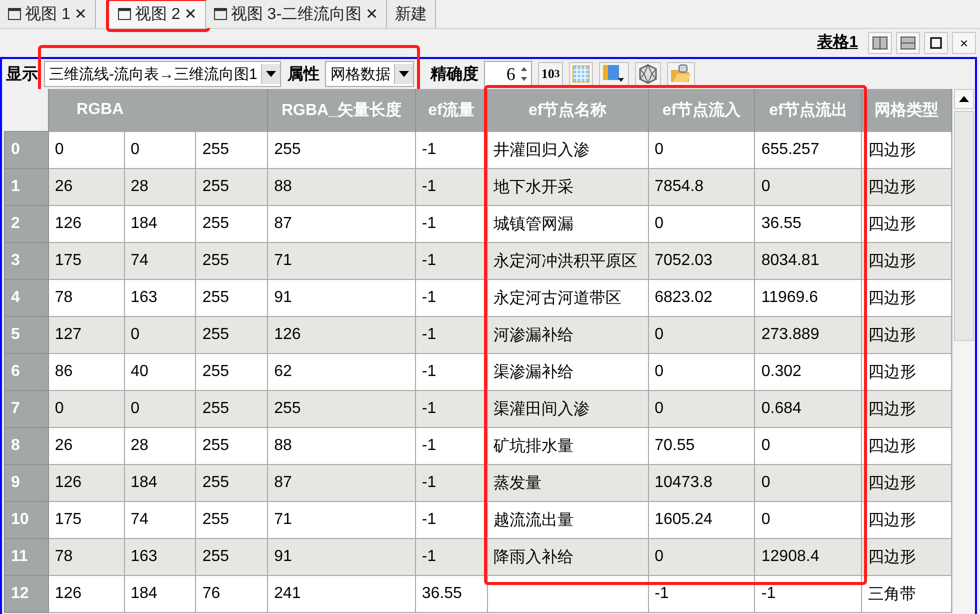 This screenshot has width=980, height=614. What do you see at coordinates (26, 298) in the screenshot?
I see `row-number: 4` at bounding box center [26, 298].